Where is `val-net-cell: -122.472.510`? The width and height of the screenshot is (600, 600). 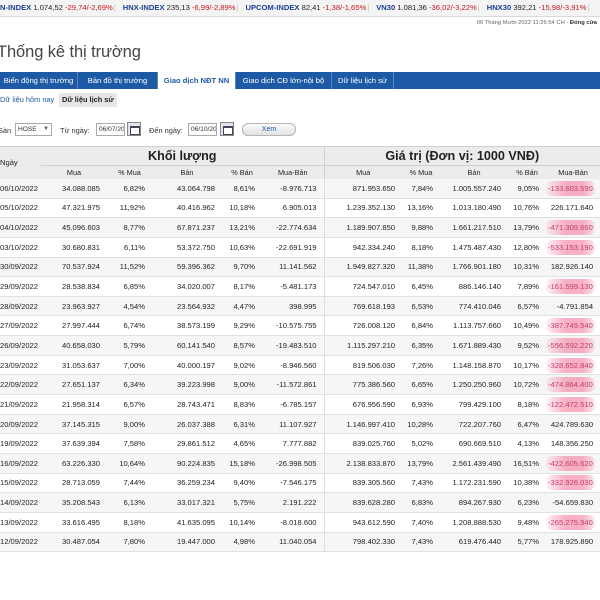
val-net-cell: -122.472.510 is located at coordinates (573, 404).